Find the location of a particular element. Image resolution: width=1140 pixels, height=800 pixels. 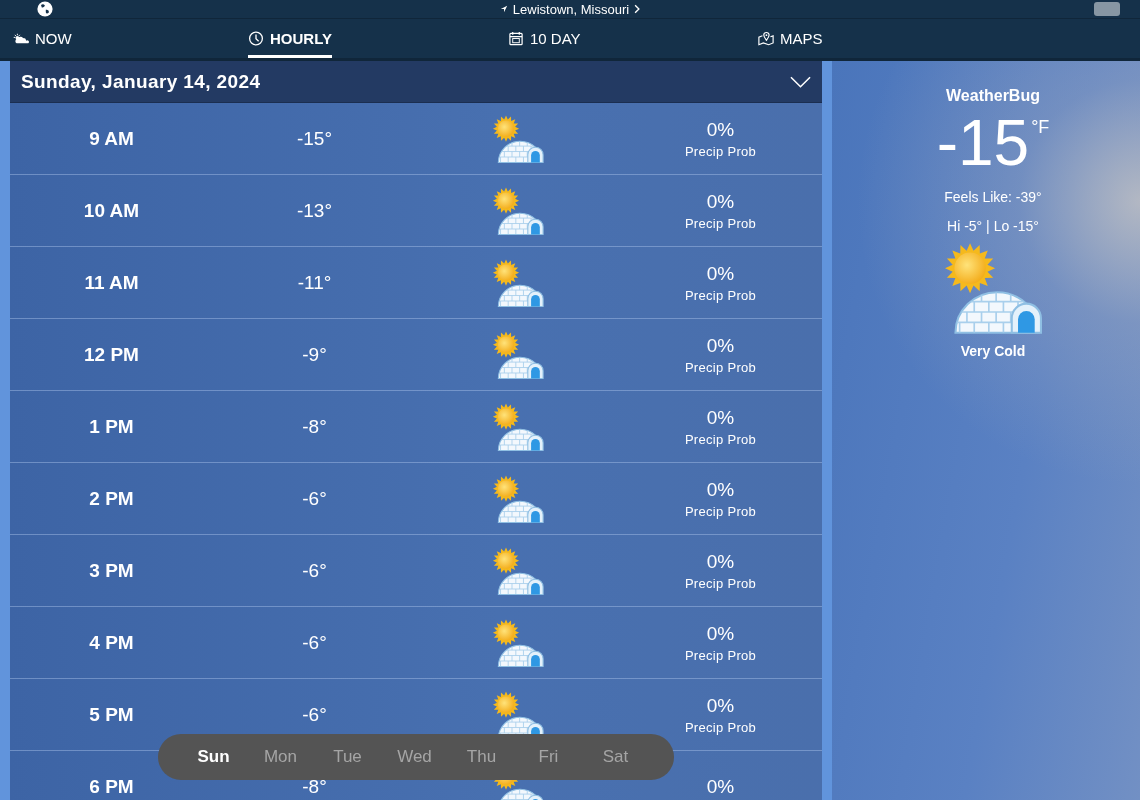

source-name: WeatherBug is located at coordinates (993, 96).